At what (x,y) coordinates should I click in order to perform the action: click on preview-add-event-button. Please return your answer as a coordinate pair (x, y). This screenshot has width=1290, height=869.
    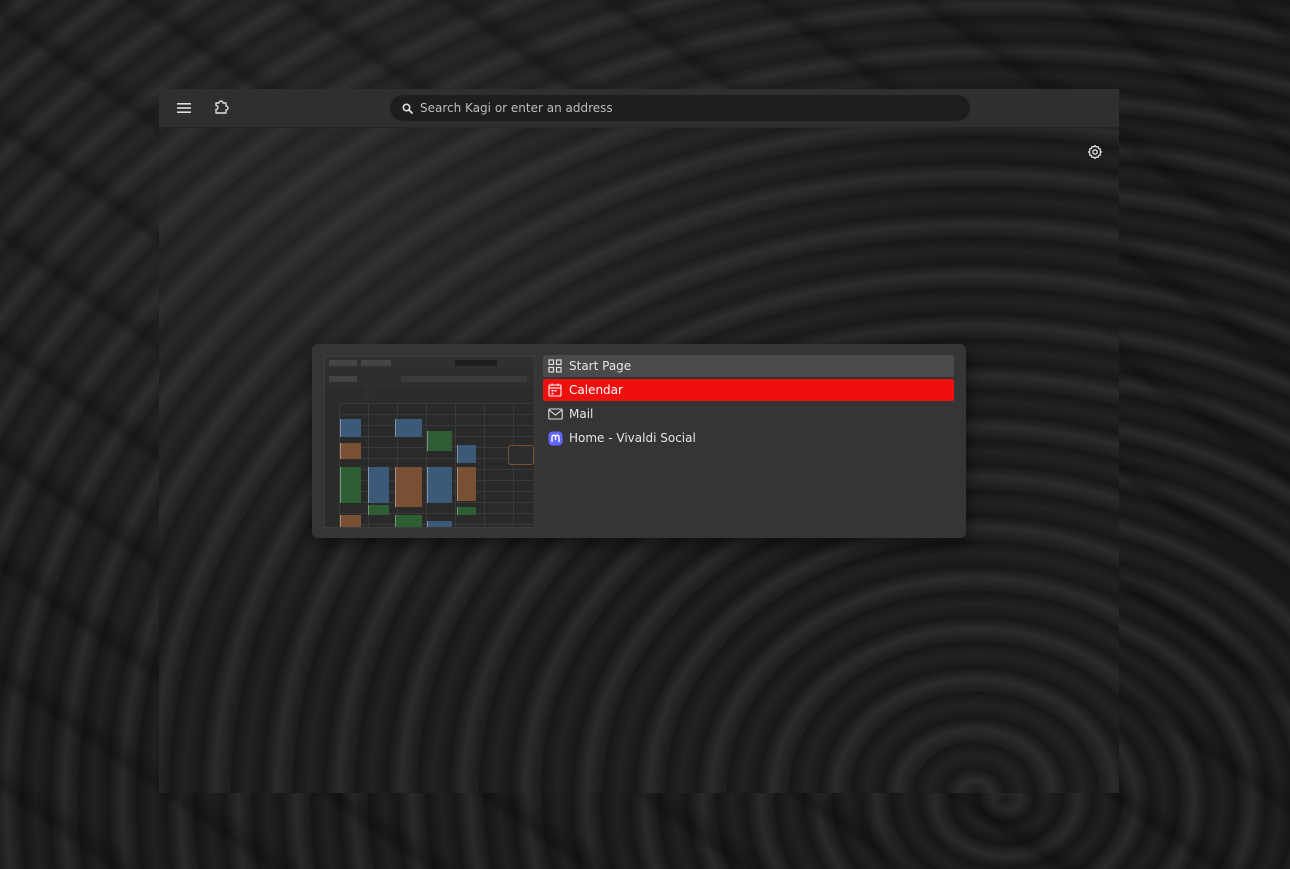
    Looking at the image, I should click on (521, 455).